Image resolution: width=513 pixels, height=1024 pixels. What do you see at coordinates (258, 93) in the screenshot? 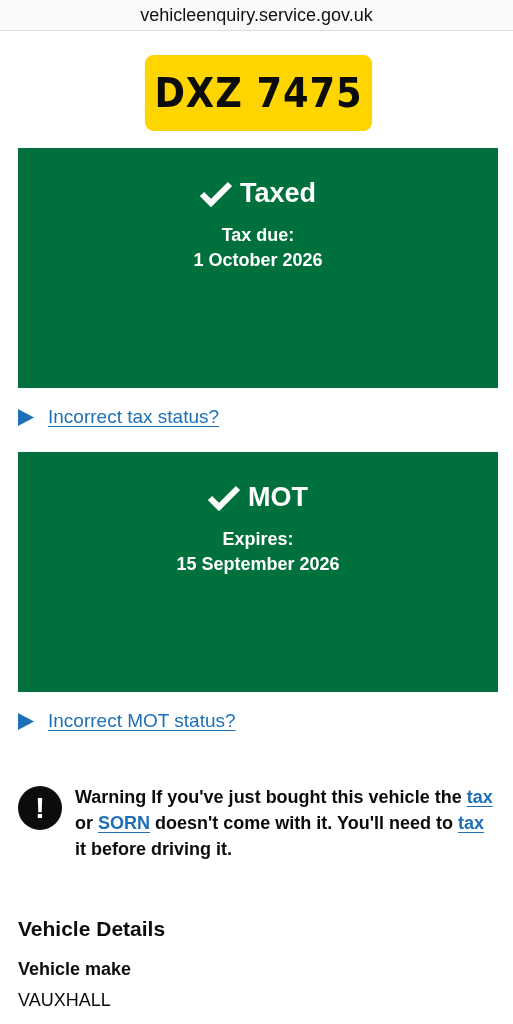
I see `registration-plate: DXZ 7475` at bounding box center [258, 93].